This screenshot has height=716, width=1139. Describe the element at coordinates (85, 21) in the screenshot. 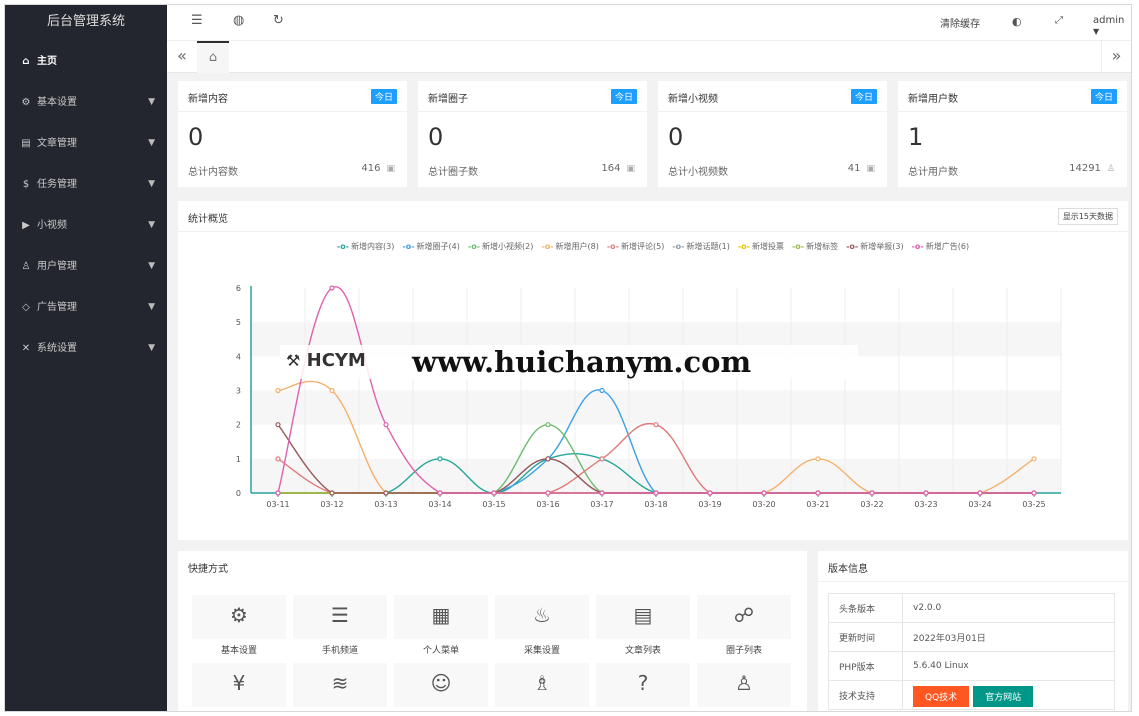

I see `app-title: 后台管理系统` at that location.